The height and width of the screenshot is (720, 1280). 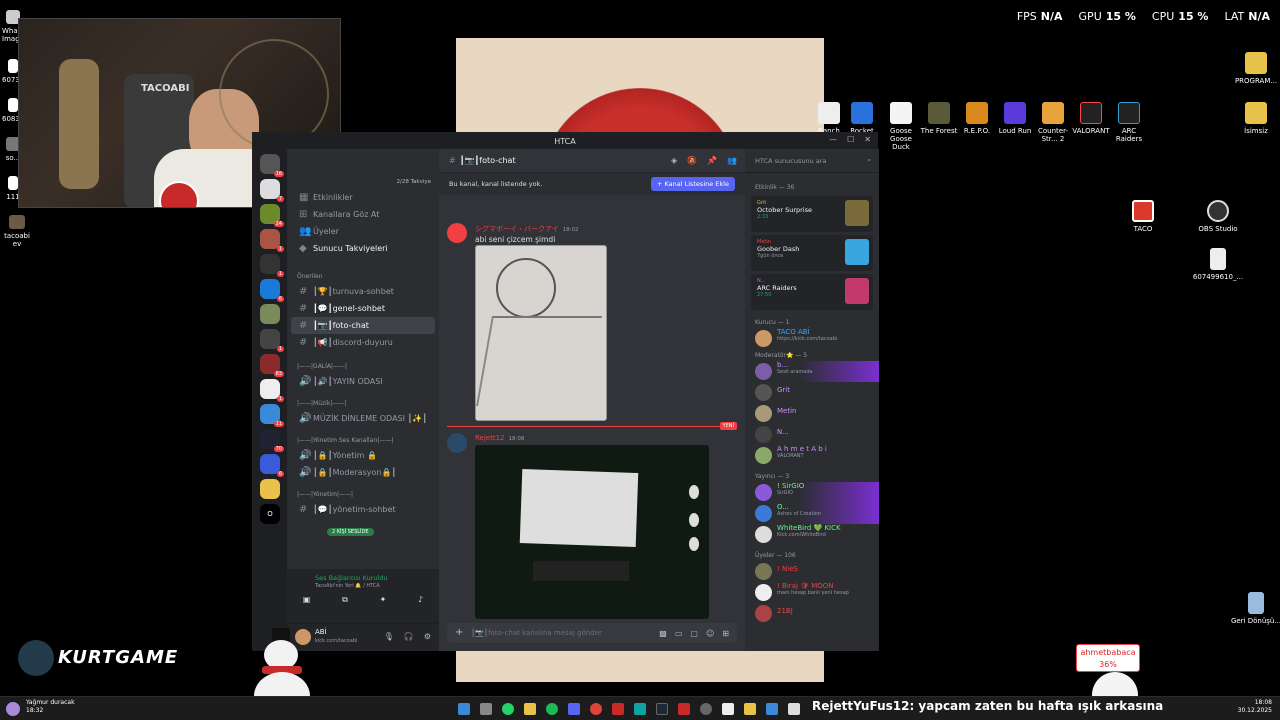 I want to click on opera-icon, so click(x=618, y=709).